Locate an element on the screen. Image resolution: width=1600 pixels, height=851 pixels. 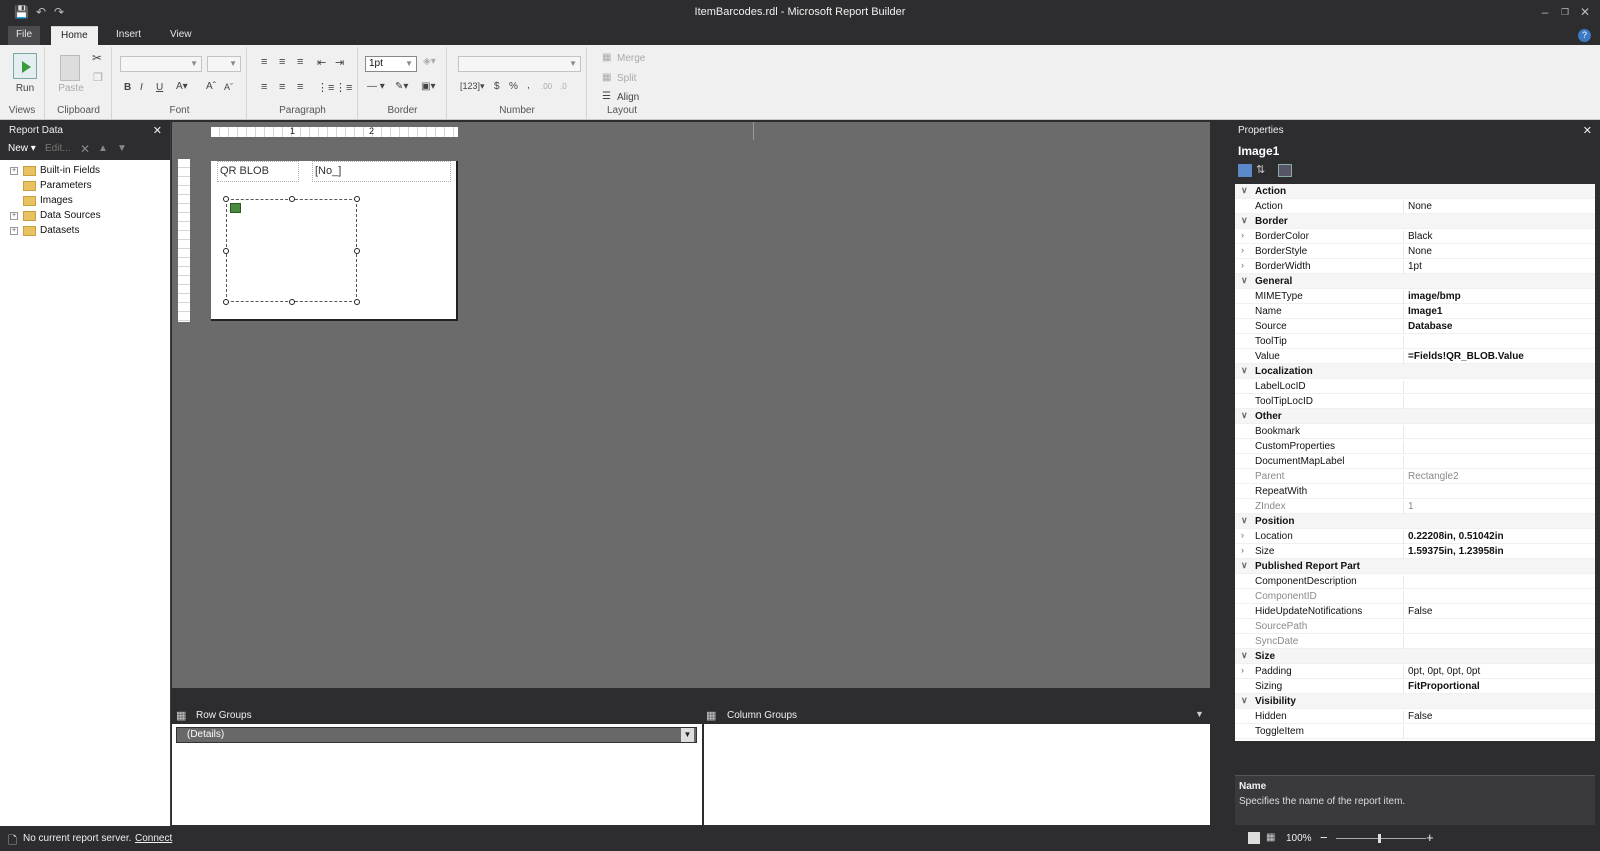
increase-indent-icon: ⇥ is located at coordinates (339, 62).